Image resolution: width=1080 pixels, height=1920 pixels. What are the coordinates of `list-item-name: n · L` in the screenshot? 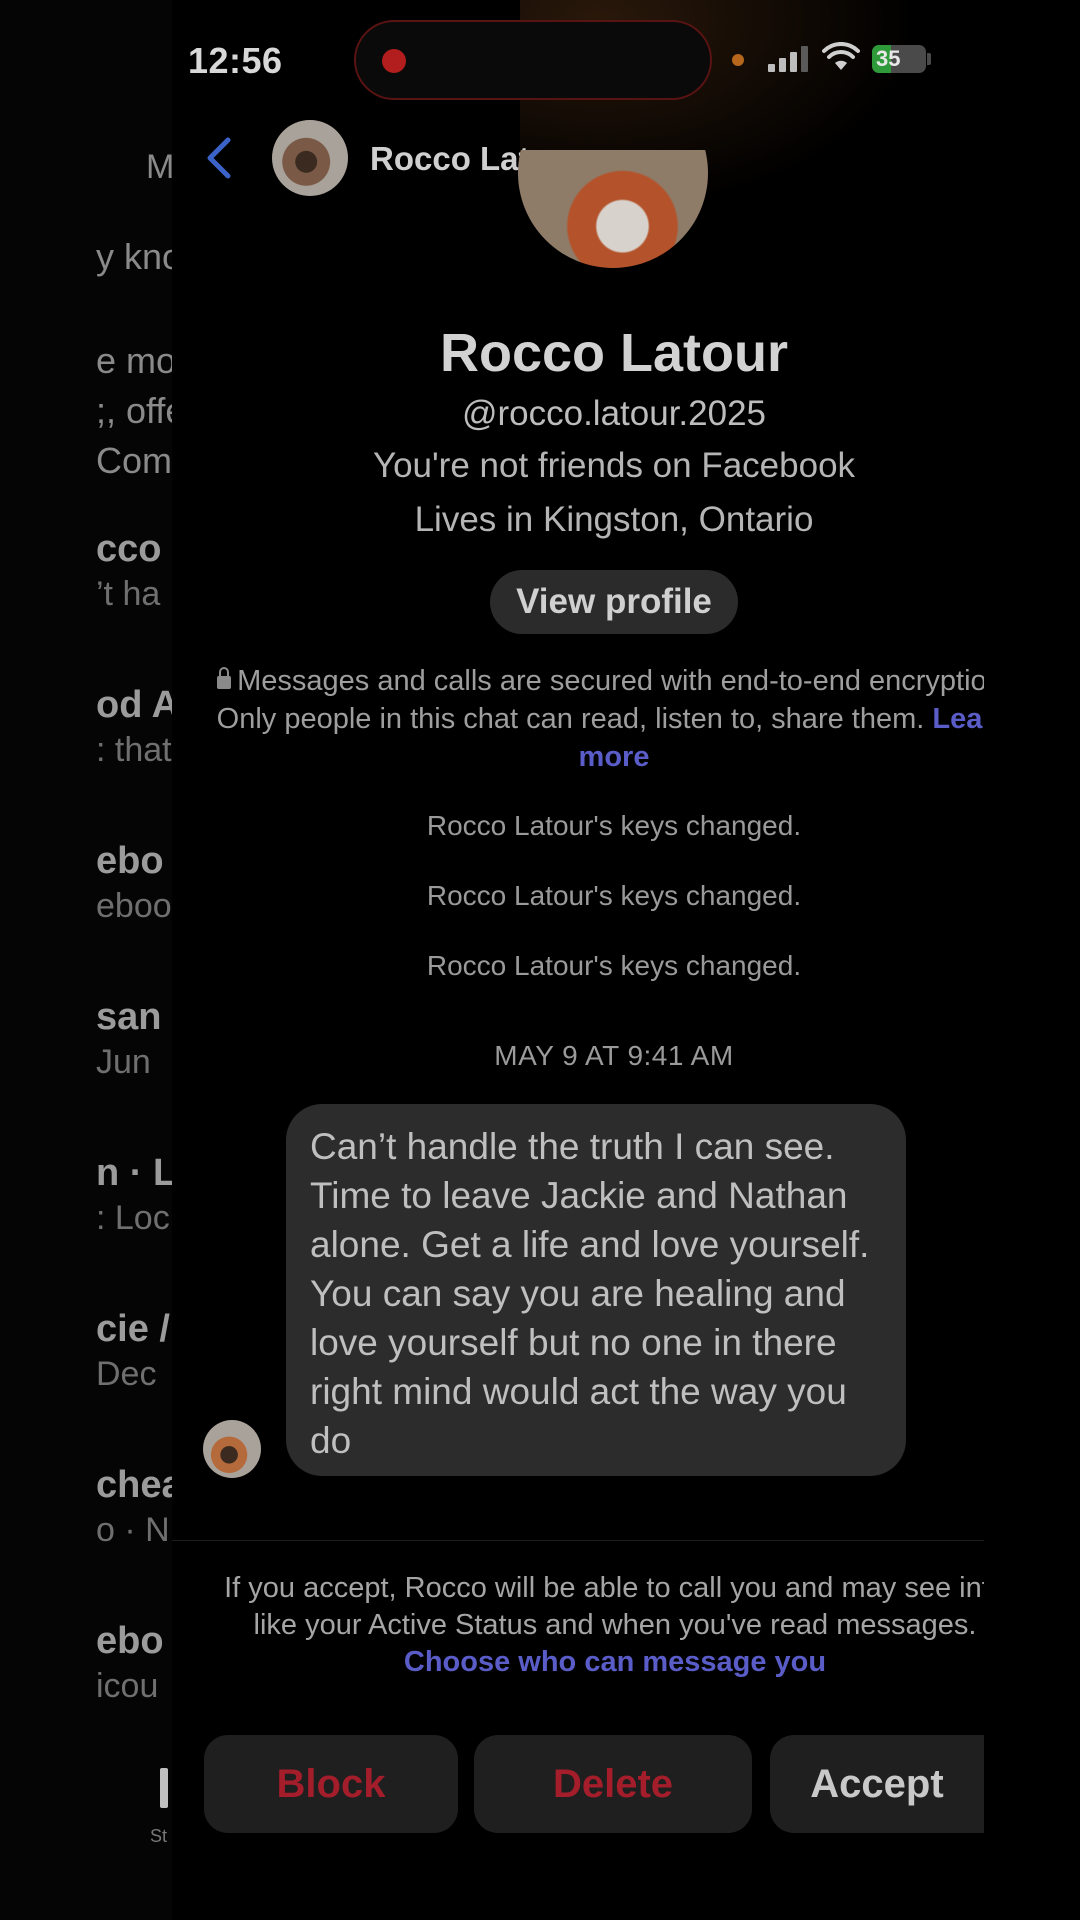 It's located at (134, 1173).